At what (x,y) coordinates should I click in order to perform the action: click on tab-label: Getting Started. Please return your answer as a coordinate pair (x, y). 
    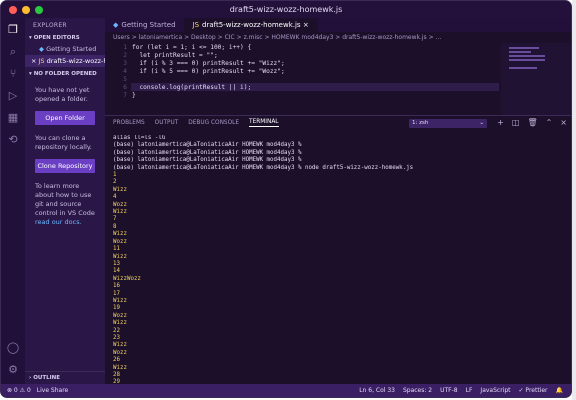
    Looking at the image, I should click on (148, 25).